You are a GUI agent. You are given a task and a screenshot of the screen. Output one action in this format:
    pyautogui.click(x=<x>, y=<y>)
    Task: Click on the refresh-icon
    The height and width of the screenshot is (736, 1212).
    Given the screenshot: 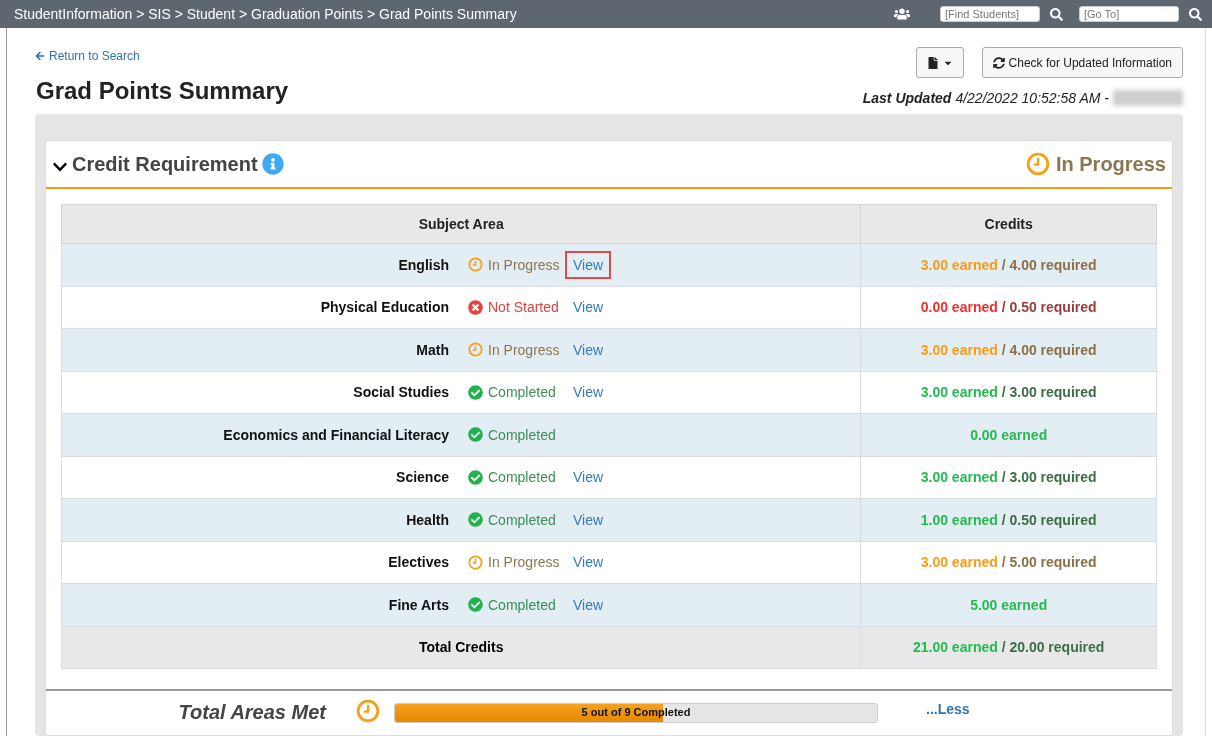 What is the action you would take?
    pyautogui.click(x=998, y=62)
    